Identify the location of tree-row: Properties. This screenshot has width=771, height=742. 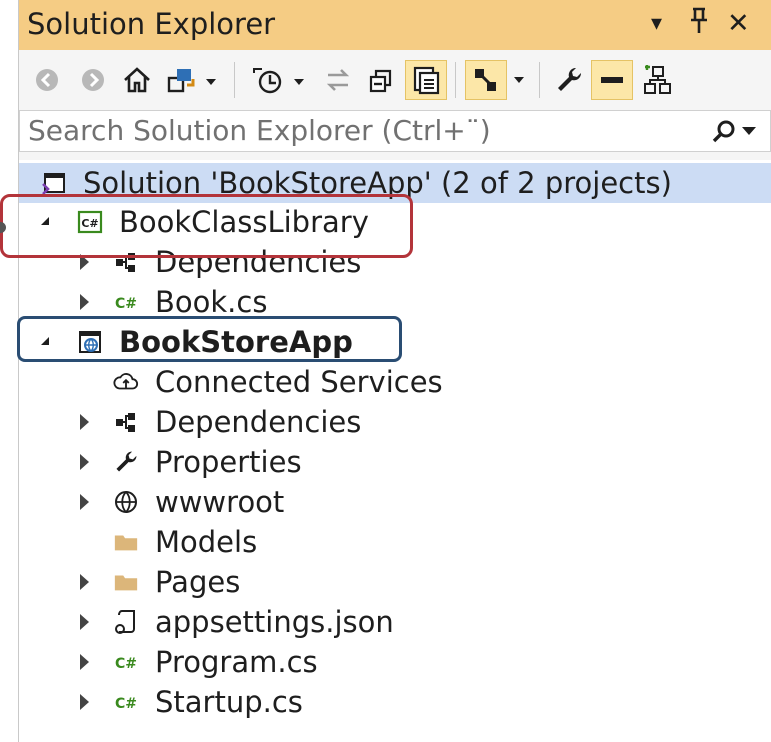
(395, 462).